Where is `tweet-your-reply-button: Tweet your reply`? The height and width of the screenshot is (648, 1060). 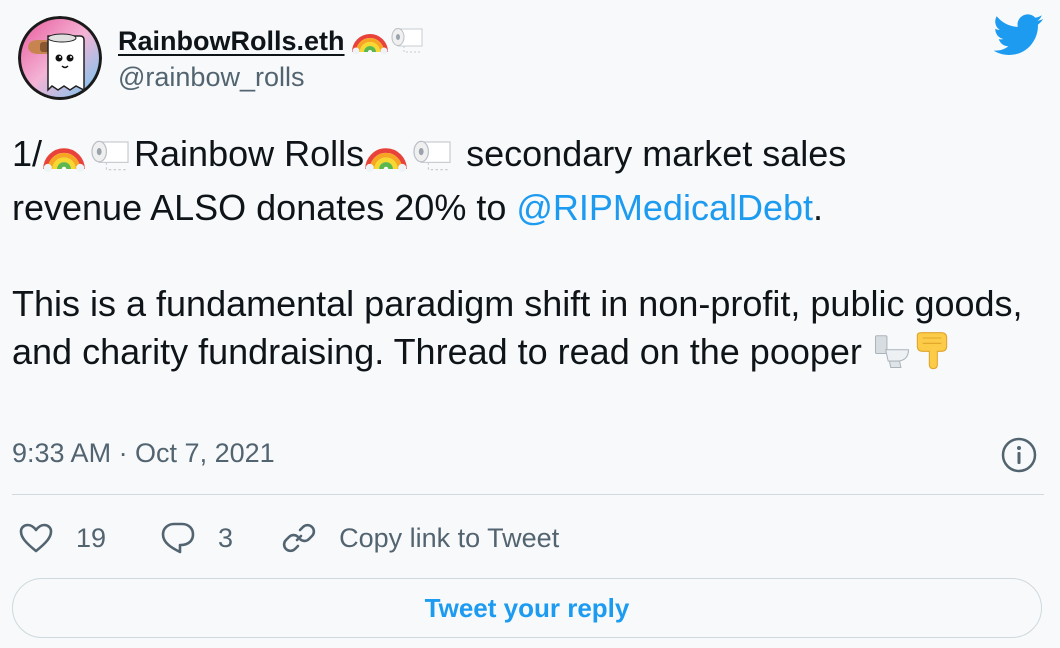
tweet-your-reply-button: Tweet your reply is located at coordinates (527, 608).